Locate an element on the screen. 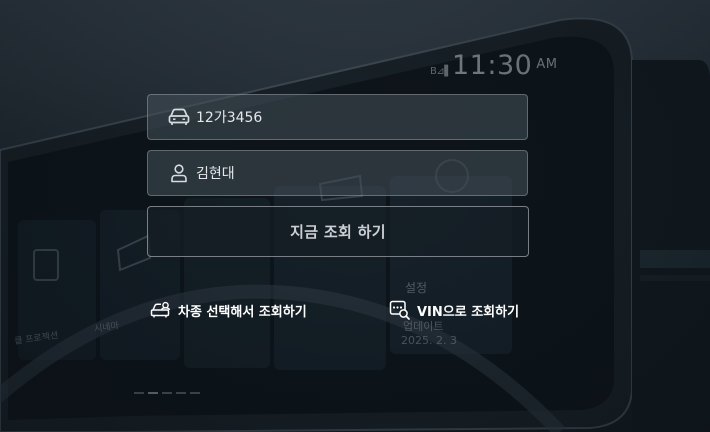 This screenshot has height=432, width=710. search-by-vin-label: VIN으로 조회하기 is located at coordinates (468, 312).